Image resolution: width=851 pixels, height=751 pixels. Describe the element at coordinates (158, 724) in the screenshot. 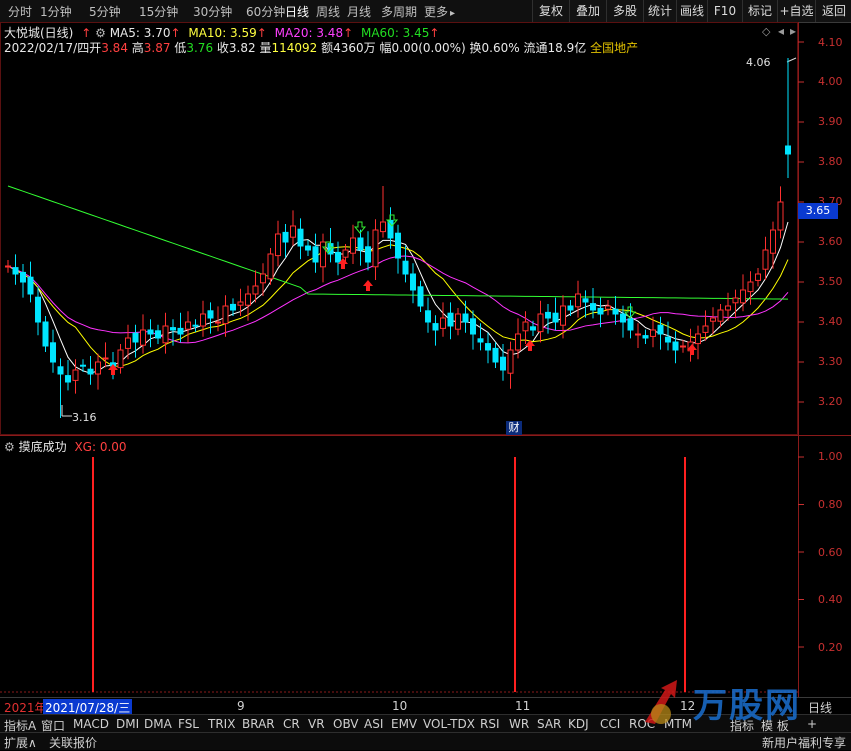

I see `tab-dma: DMA` at that location.